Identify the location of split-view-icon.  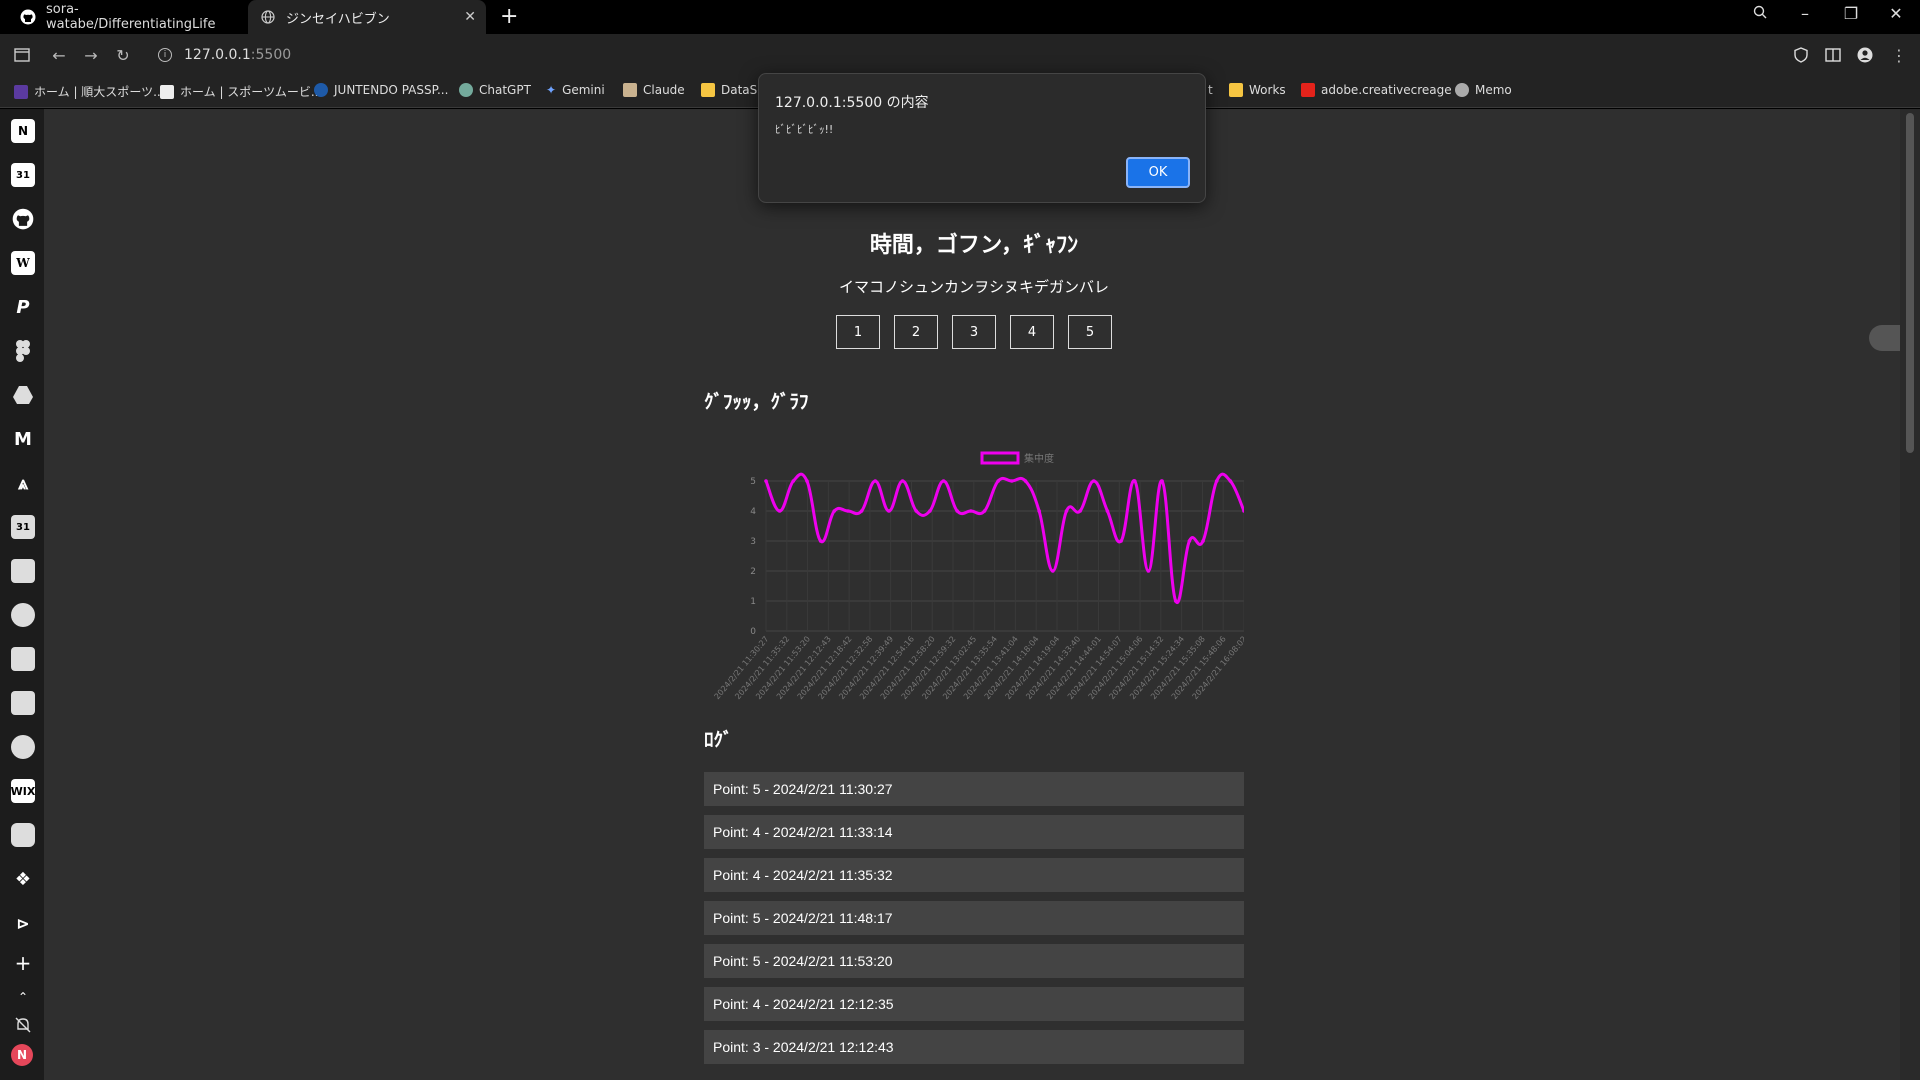
(1833, 55).